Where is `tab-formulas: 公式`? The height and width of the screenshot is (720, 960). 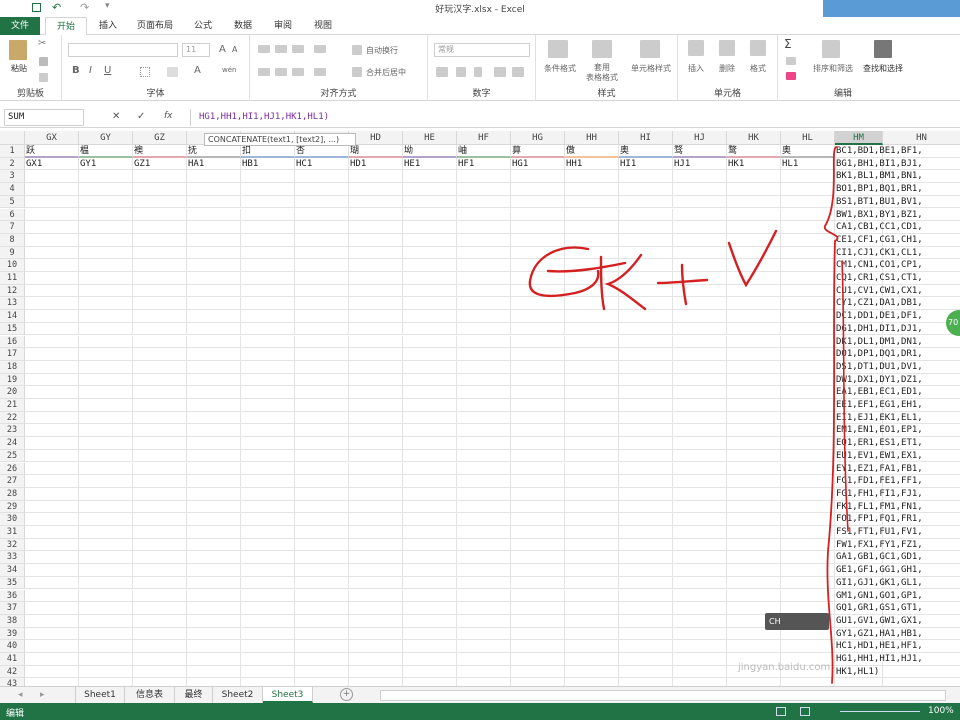
tab-formulas: 公式 is located at coordinates (203, 26).